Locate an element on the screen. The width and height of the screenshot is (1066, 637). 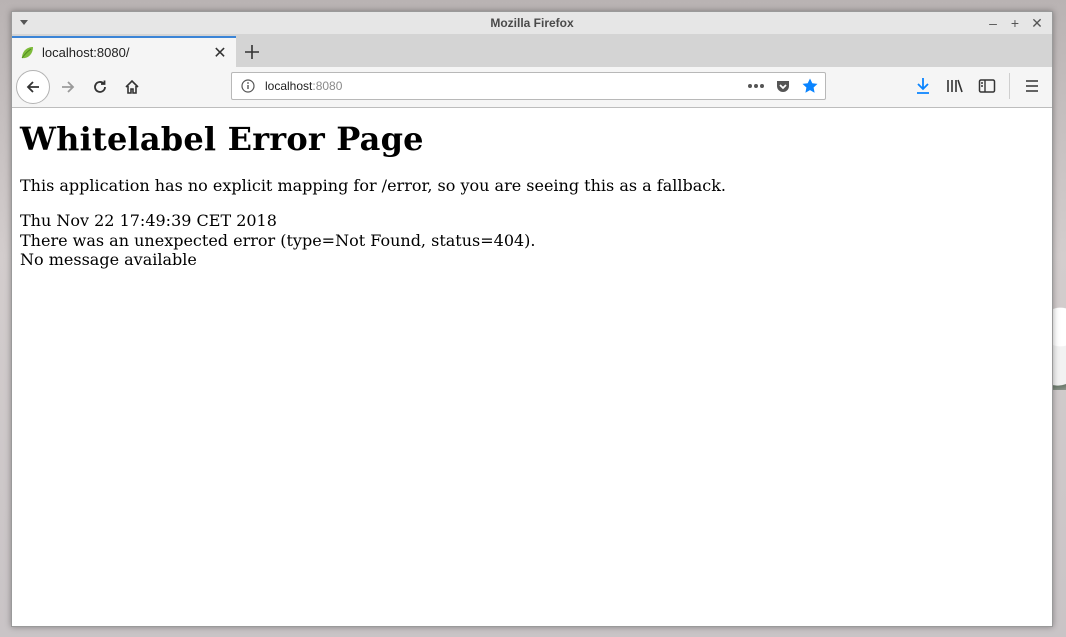
forward-arrow-icon is located at coordinates (68, 87).